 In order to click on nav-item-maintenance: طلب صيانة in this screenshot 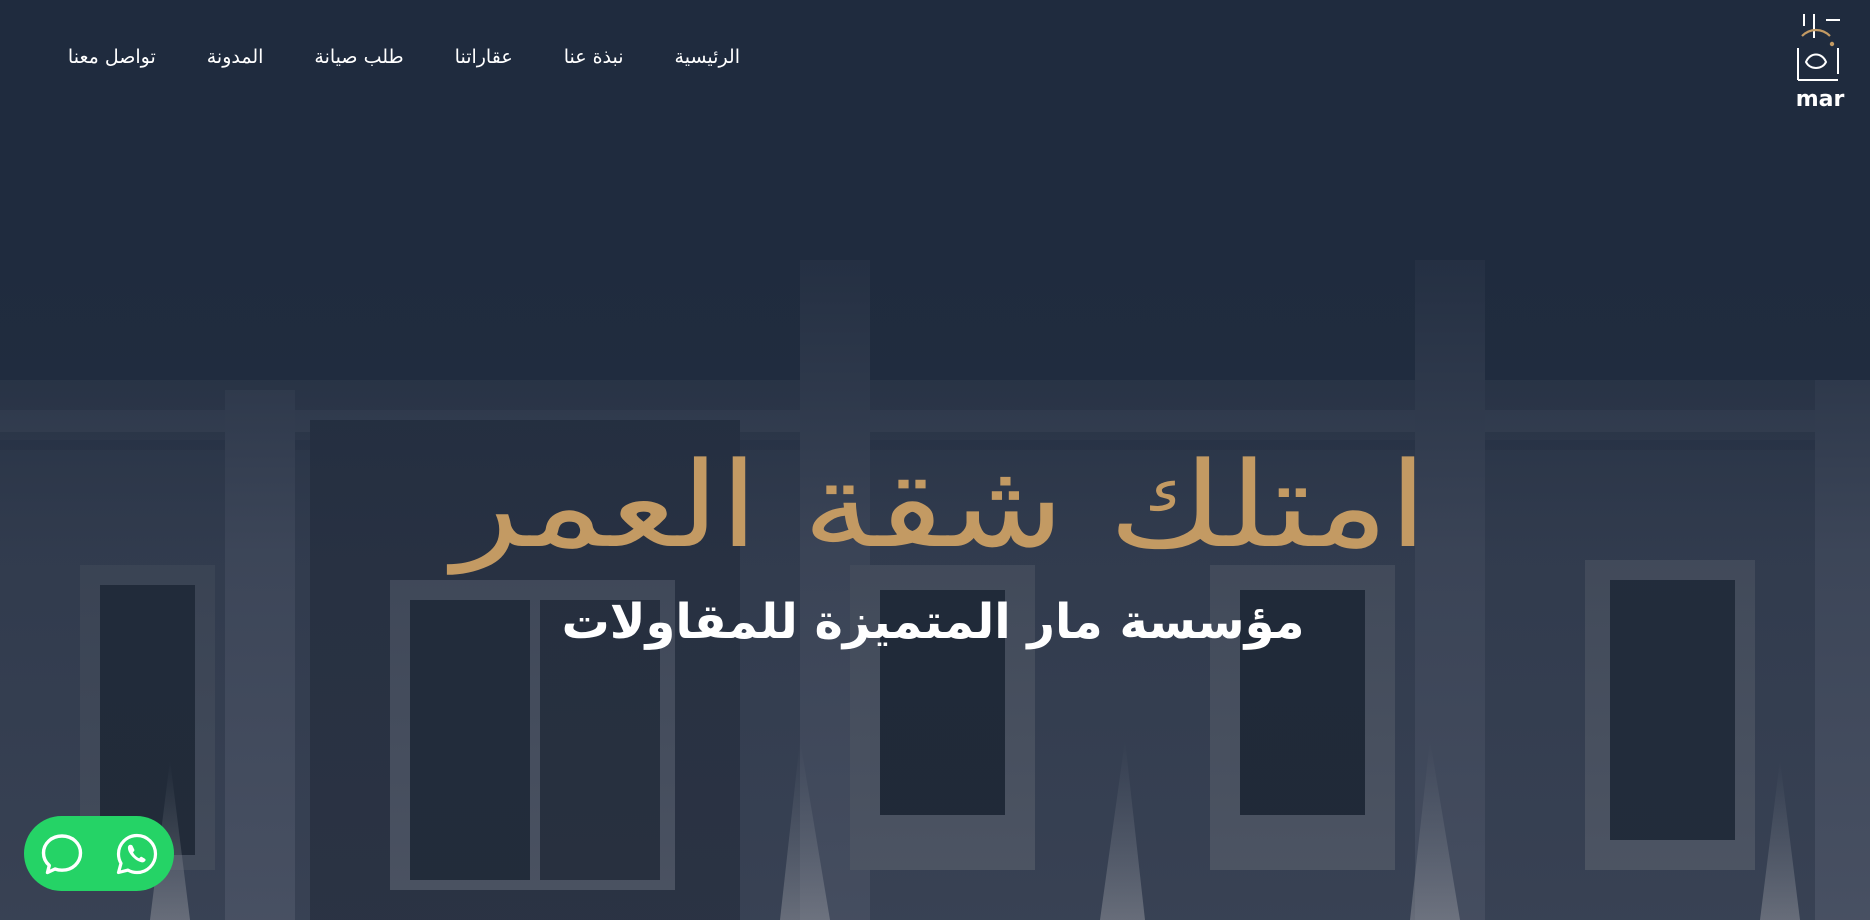, I will do `click(358, 57)`.